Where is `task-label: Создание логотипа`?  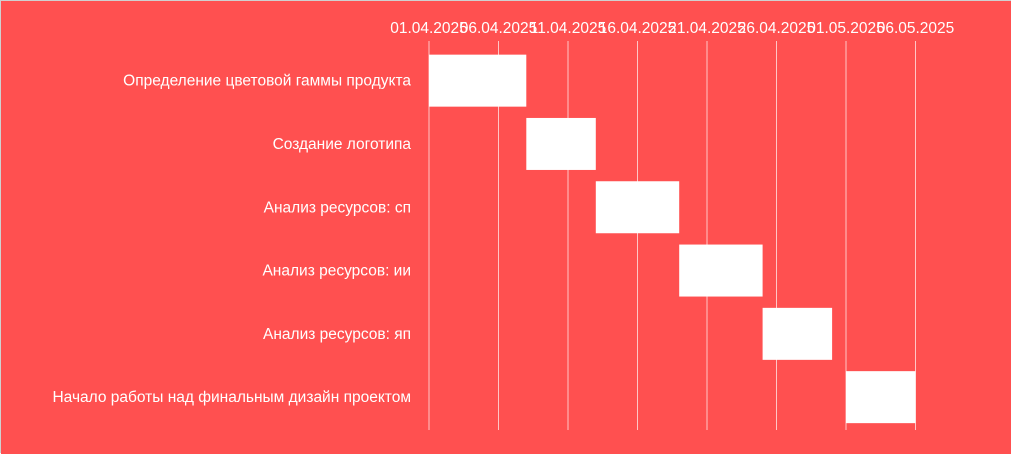 task-label: Создание логотипа is located at coordinates (342, 144).